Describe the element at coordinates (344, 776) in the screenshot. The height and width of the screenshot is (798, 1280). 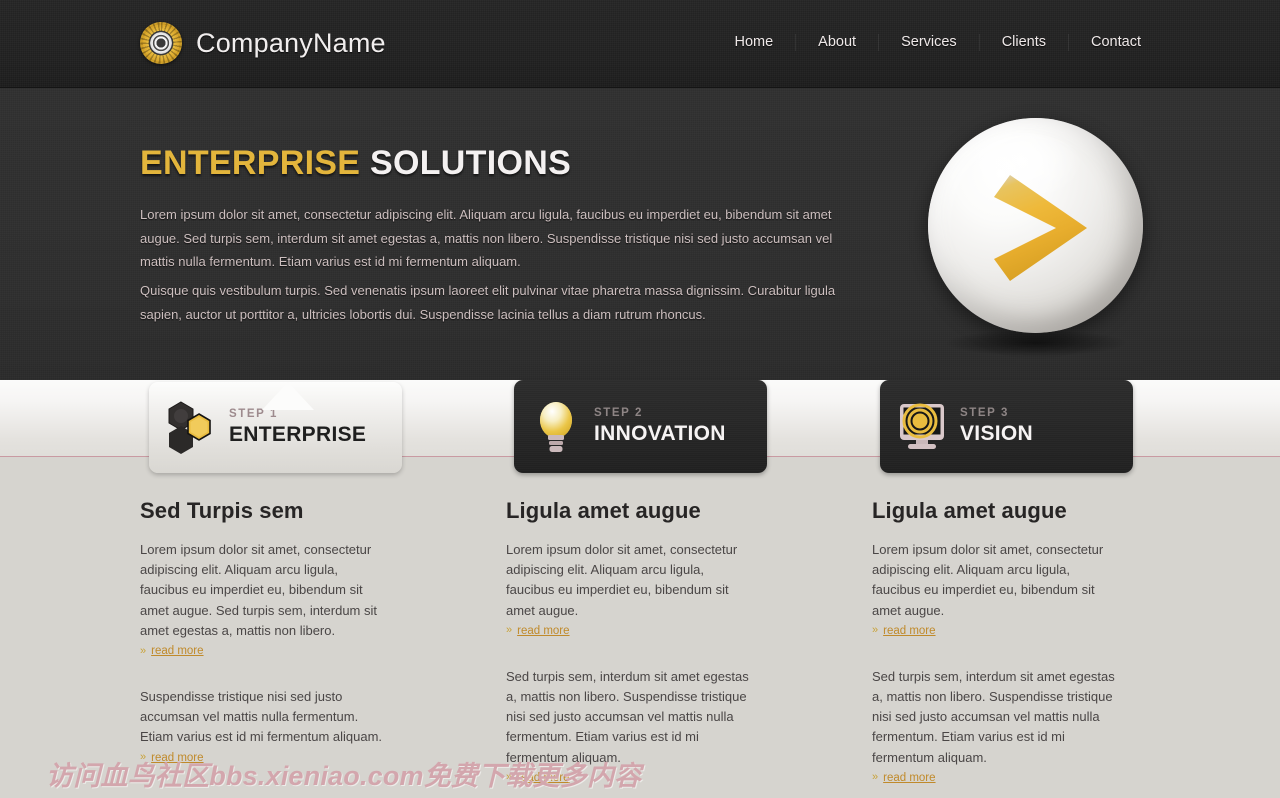
I see `watermark-text: 访问血鸟社区bbs.xieniao.com免费下载更多内容` at that location.